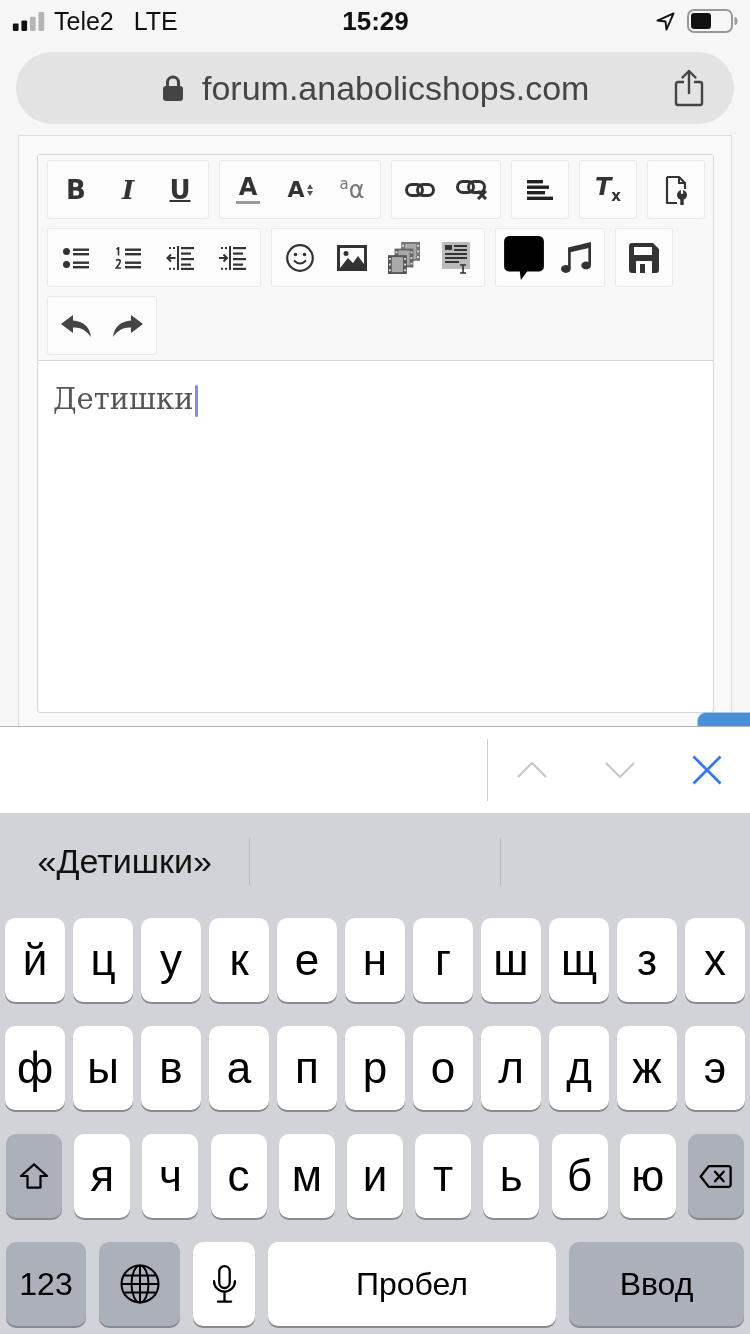 This screenshot has height=1334, width=750. I want to click on letter-key: ч, so click(170, 1176).